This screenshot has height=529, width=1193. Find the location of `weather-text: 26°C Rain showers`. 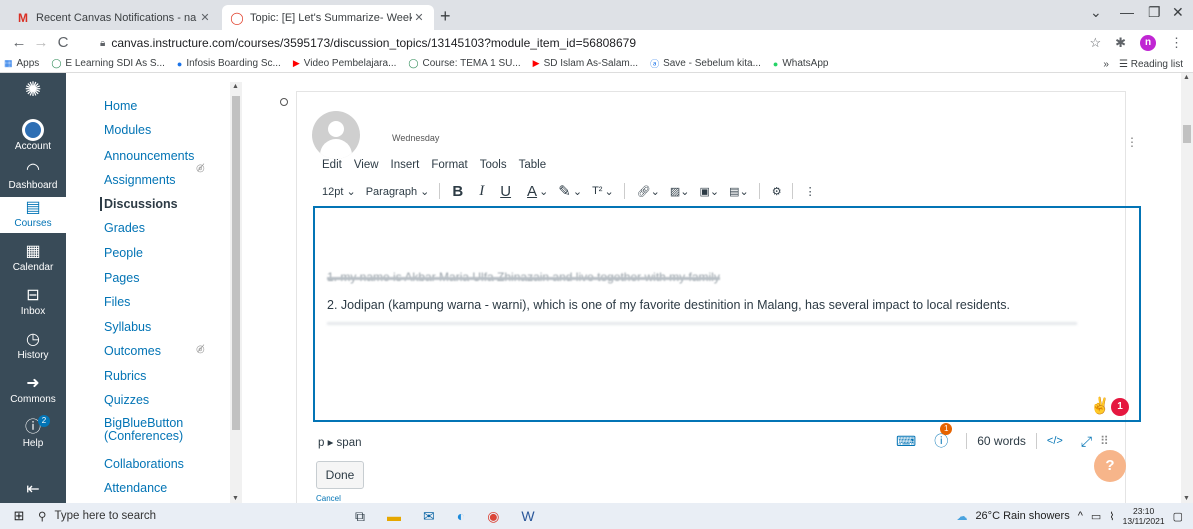

weather-text: 26°C Rain showers is located at coordinates (1022, 516).